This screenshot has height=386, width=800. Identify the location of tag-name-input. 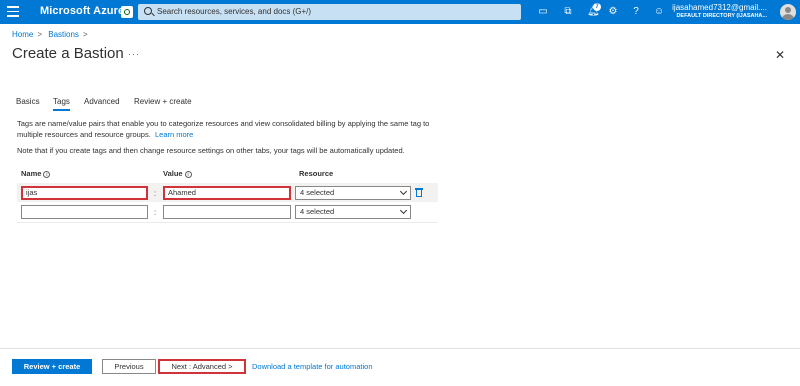
(84, 212).